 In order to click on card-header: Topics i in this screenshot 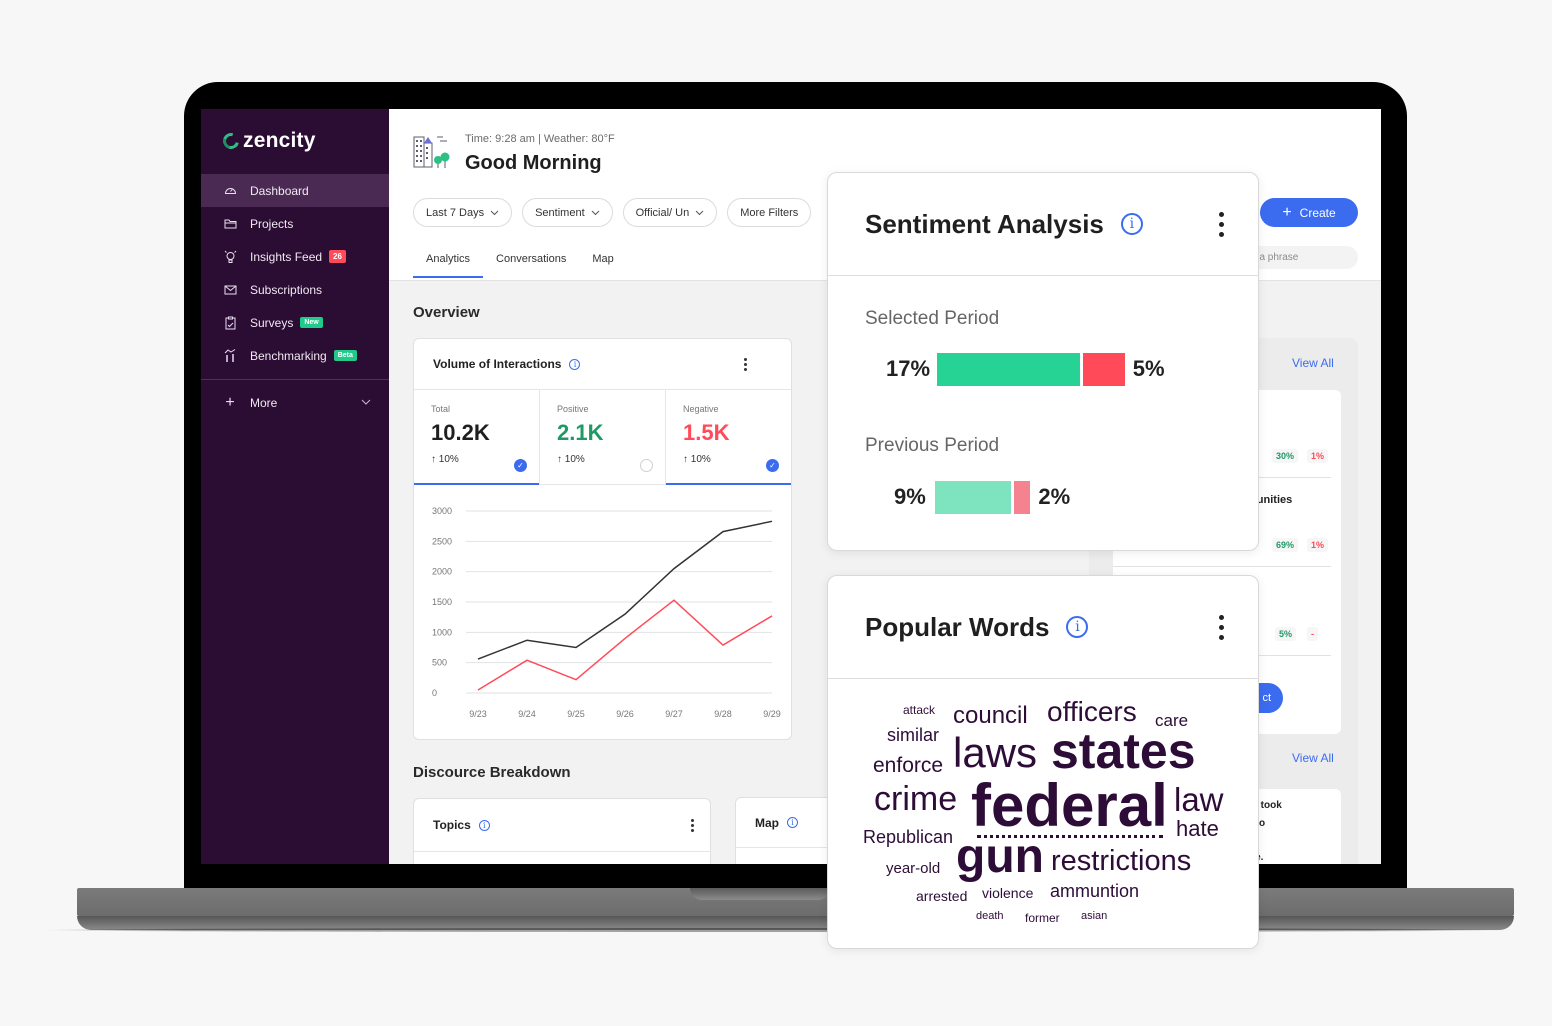, I will do `click(562, 825)`.